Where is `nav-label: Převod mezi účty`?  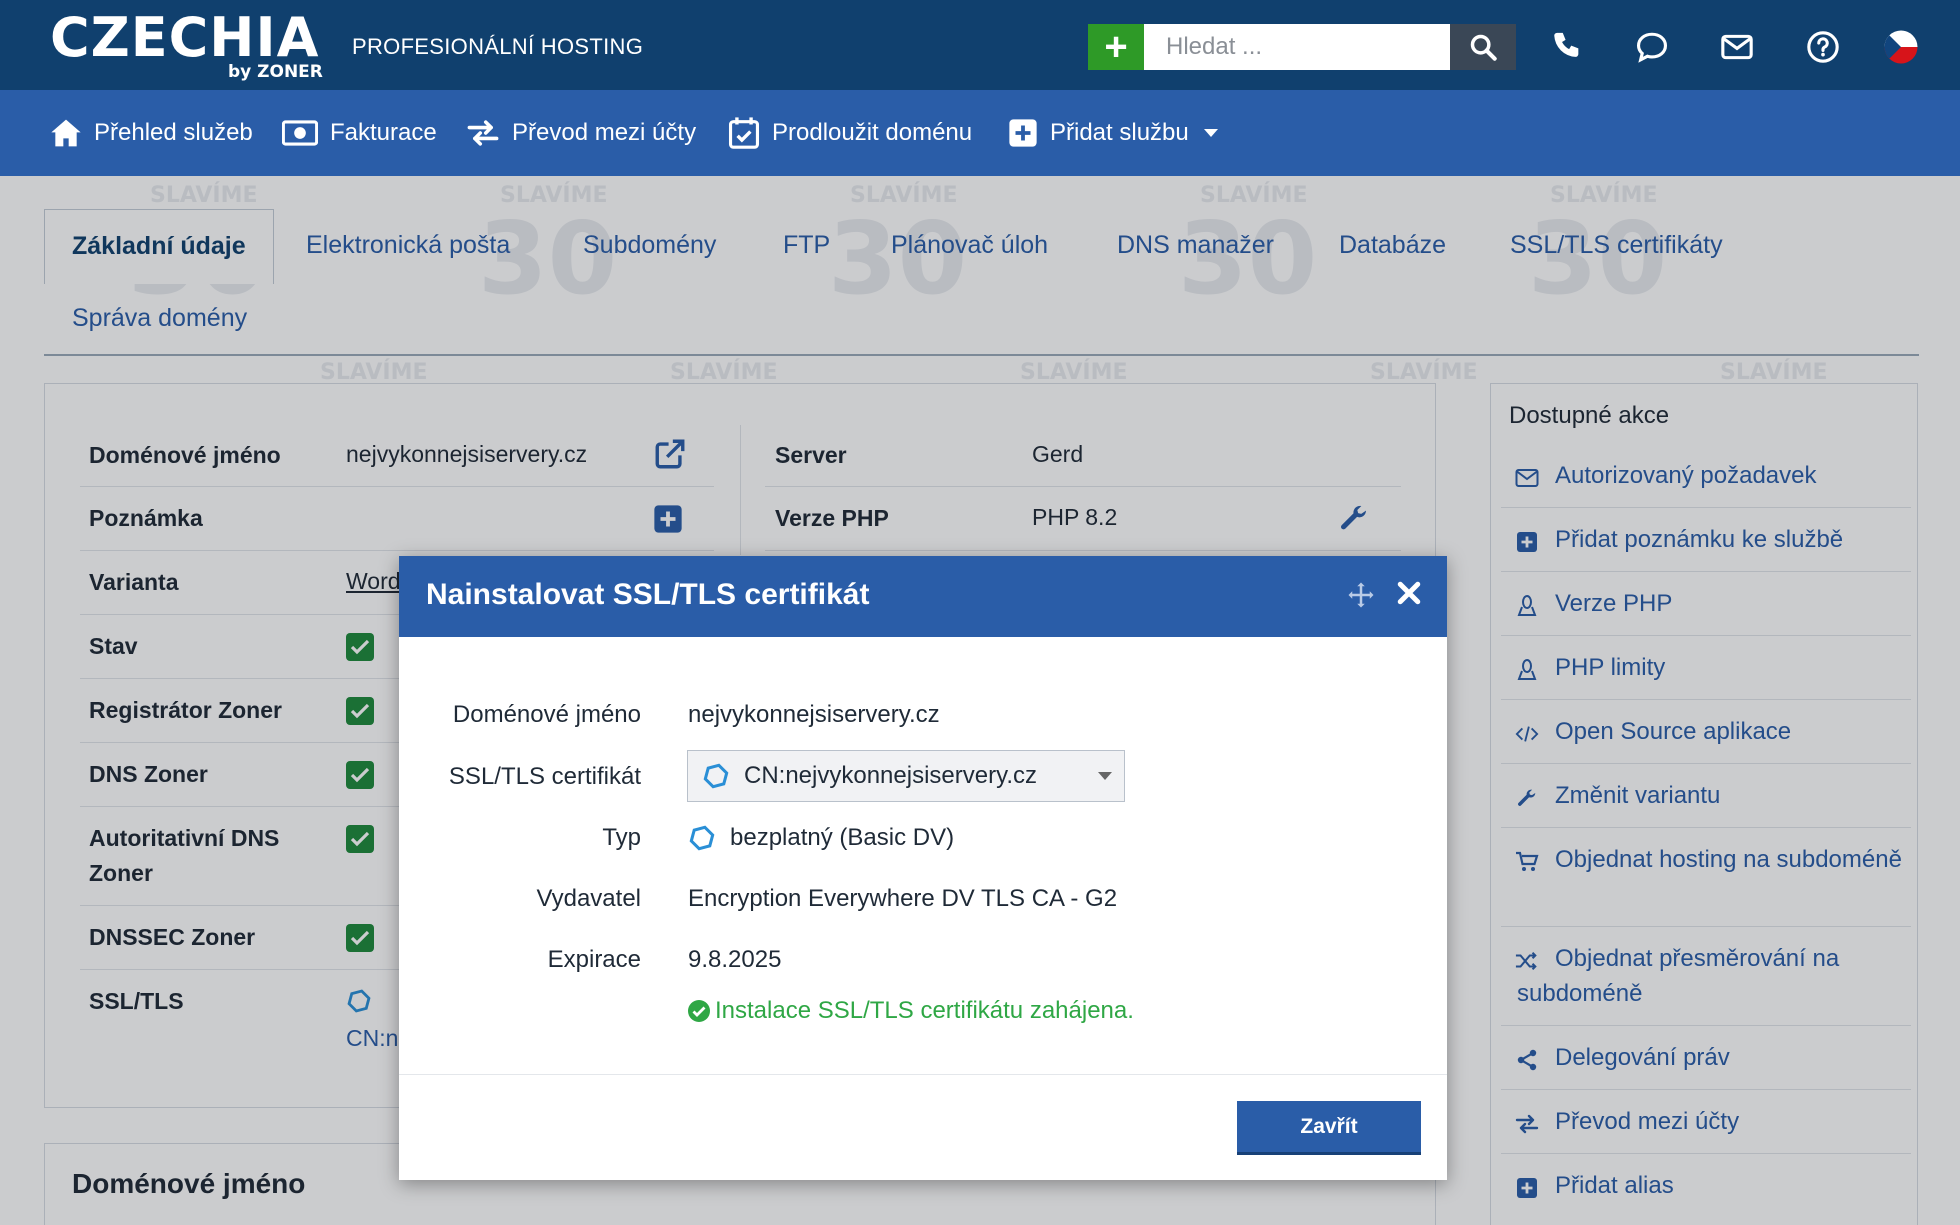 nav-label: Převod mezi účty is located at coordinates (604, 132).